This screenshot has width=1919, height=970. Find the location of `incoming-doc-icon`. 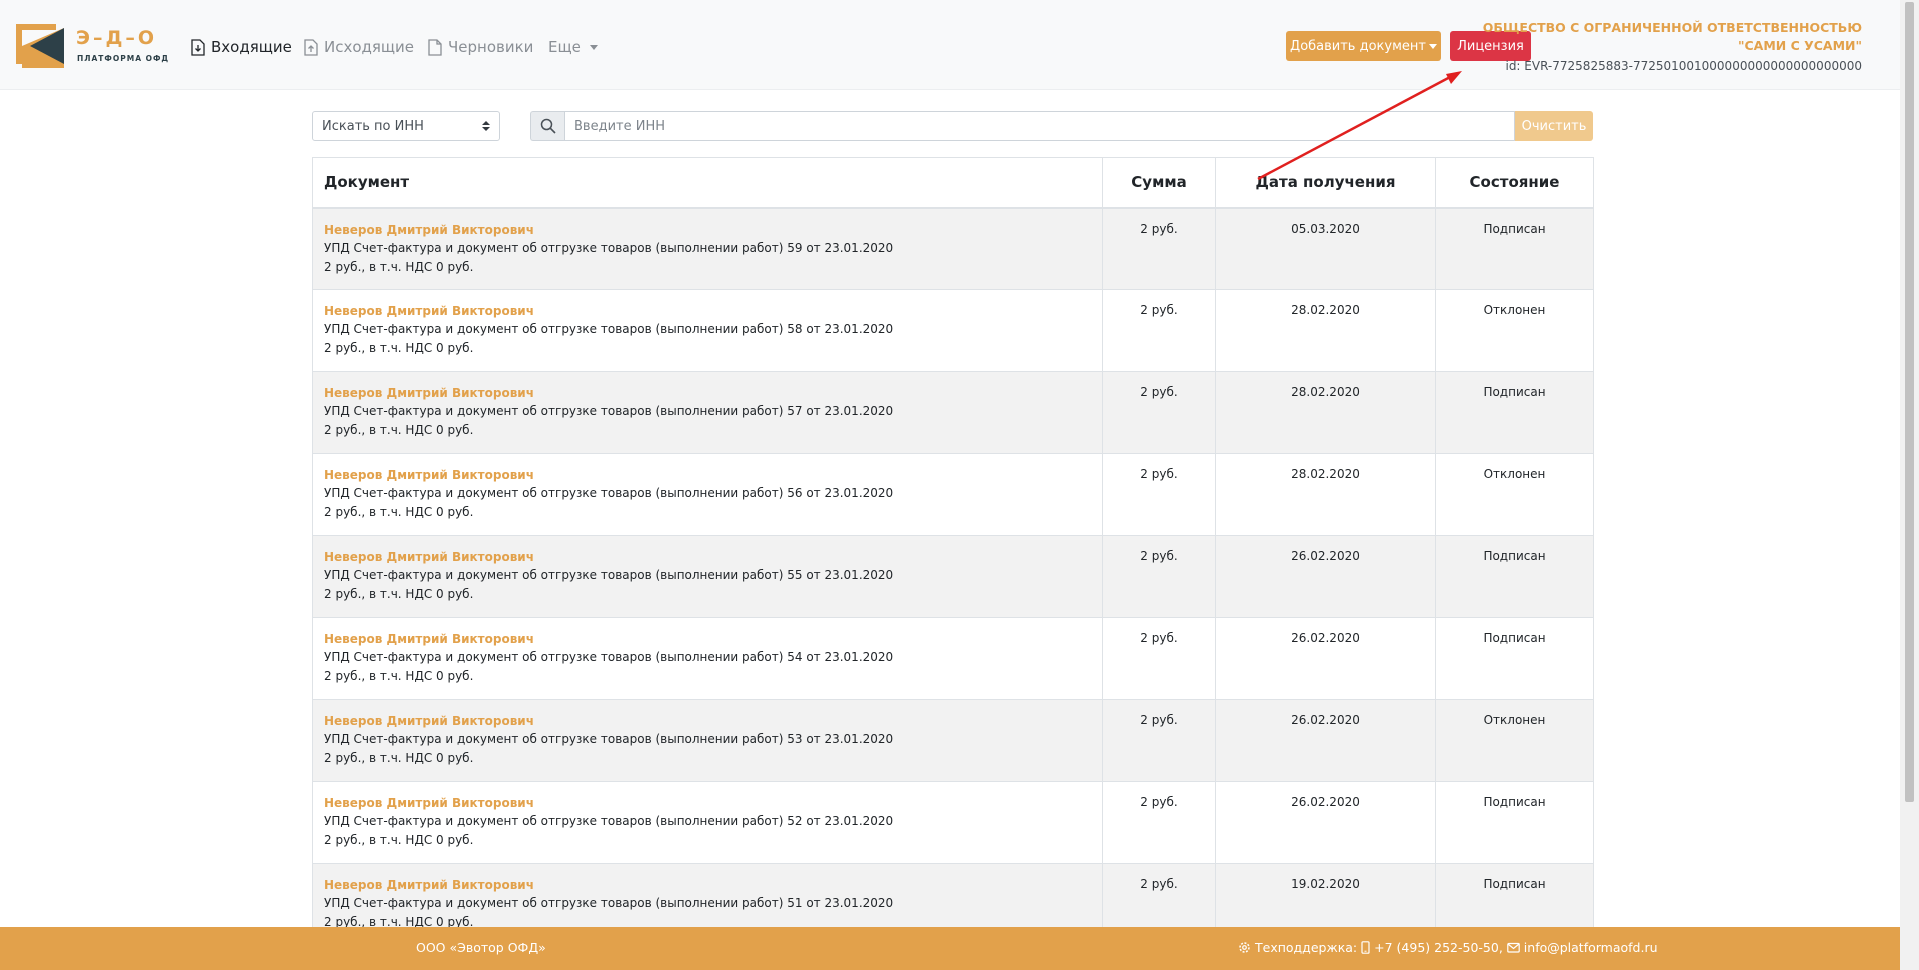

incoming-doc-icon is located at coordinates (198, 47).